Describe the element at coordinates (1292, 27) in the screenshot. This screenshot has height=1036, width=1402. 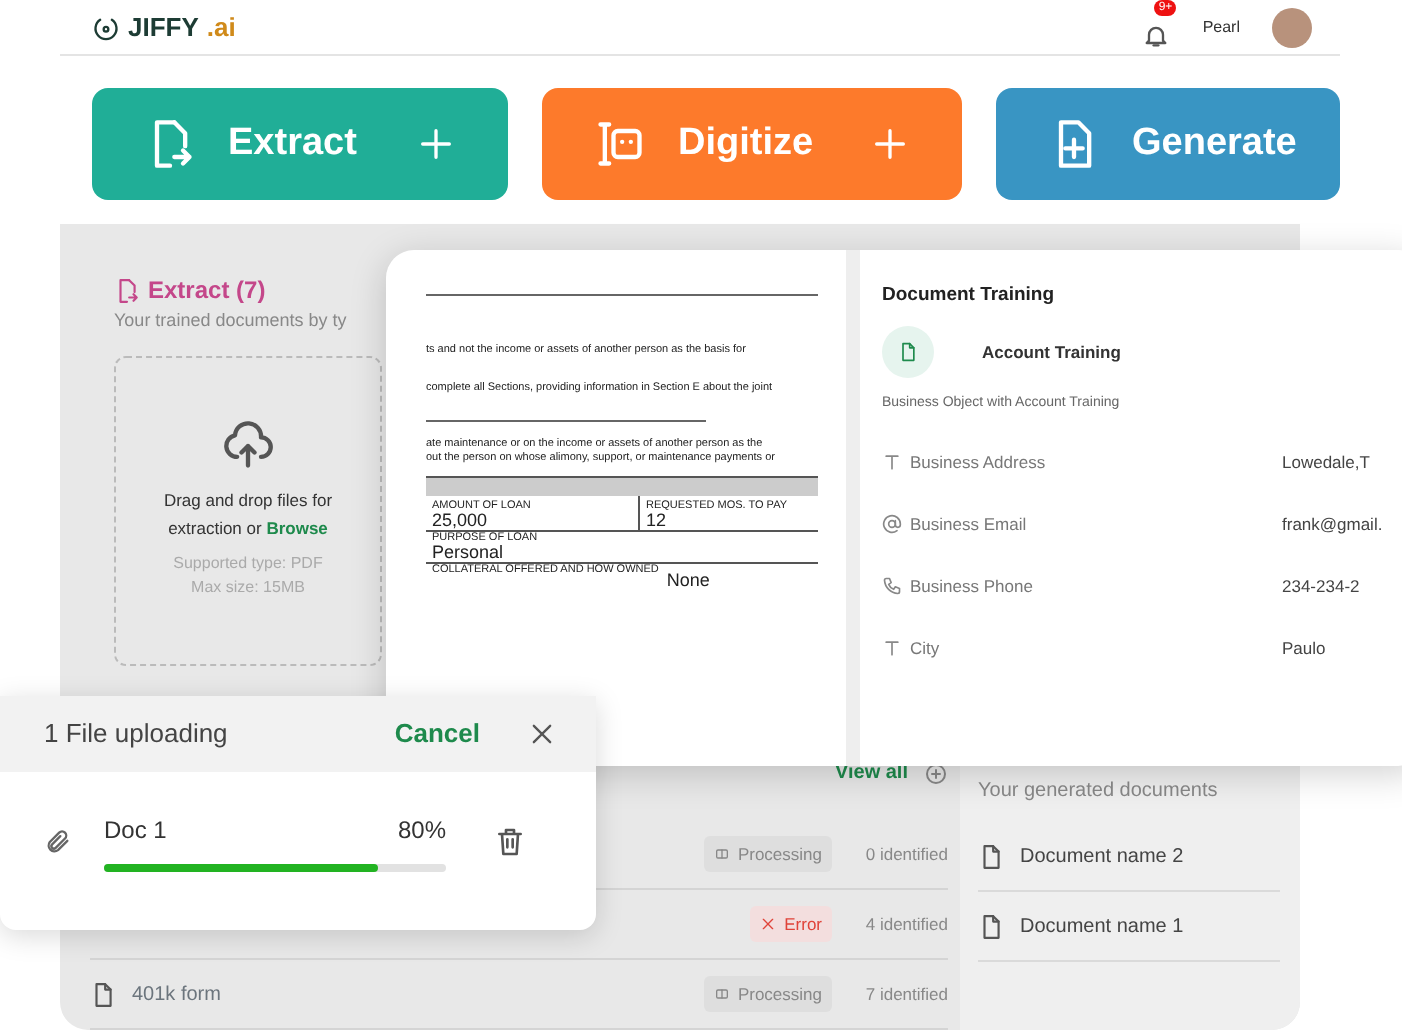
I see `avatar` at that location.